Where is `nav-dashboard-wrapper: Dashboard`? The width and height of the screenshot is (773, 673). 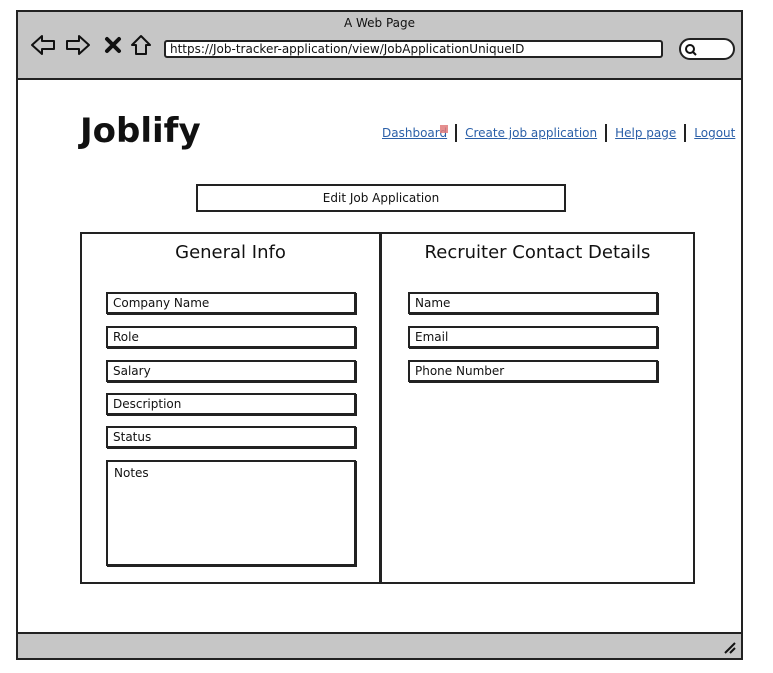 nav-dashboard-wrapper: Dashboard is located at coordinates (415, 132).